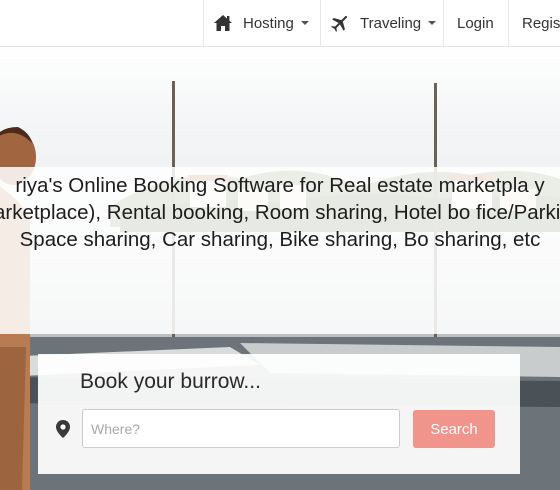 The height and width of the screenshot is (490, 560). I want to click on search-button: Search, so click(454, 429).